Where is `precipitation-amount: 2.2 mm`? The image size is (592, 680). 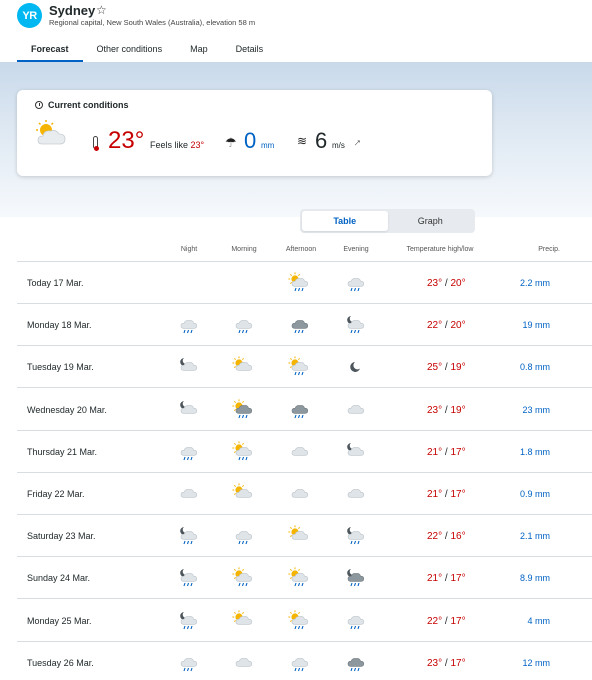
precipitation-amount: 2.2 mm is located at coordinates (534, 283).